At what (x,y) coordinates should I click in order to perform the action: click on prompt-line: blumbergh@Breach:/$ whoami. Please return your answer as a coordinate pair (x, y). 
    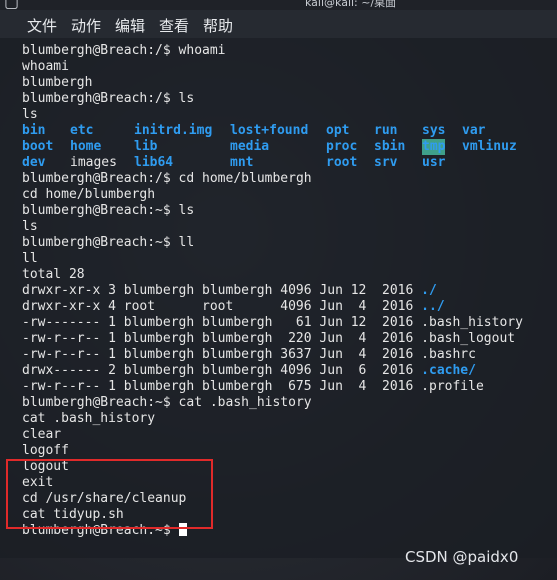
    Looking at the image, I should click on (124, 51).